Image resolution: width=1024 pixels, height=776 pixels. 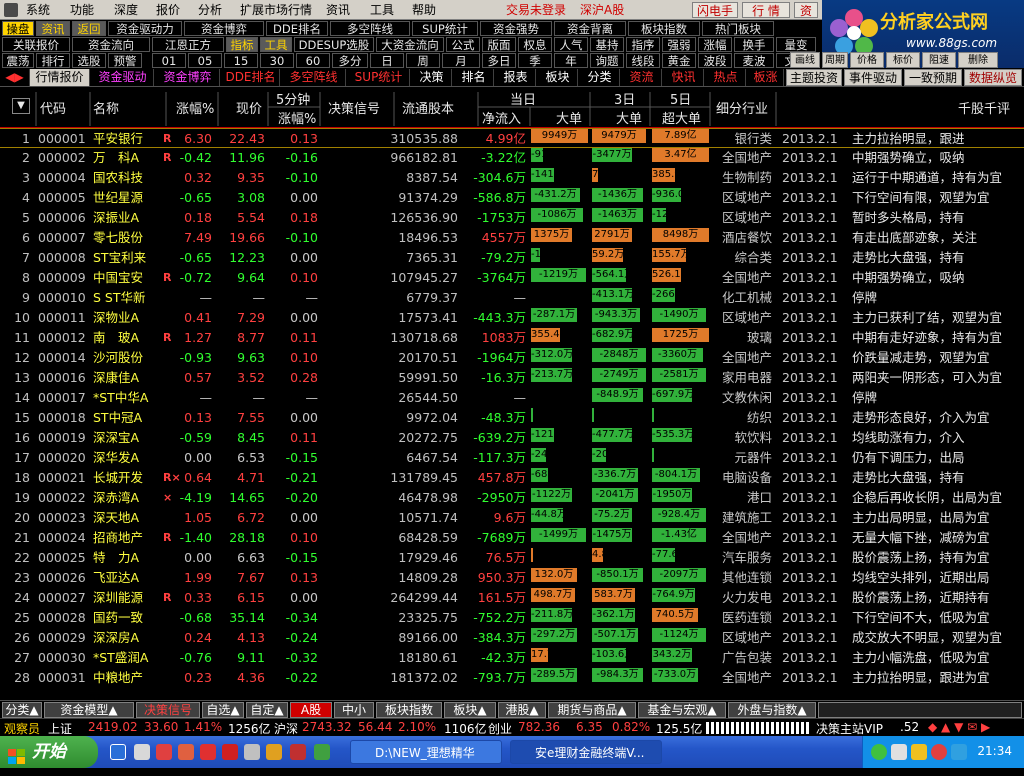 I want to click on tab-theme-invest: 主题投资, so click(x=814, y=77).